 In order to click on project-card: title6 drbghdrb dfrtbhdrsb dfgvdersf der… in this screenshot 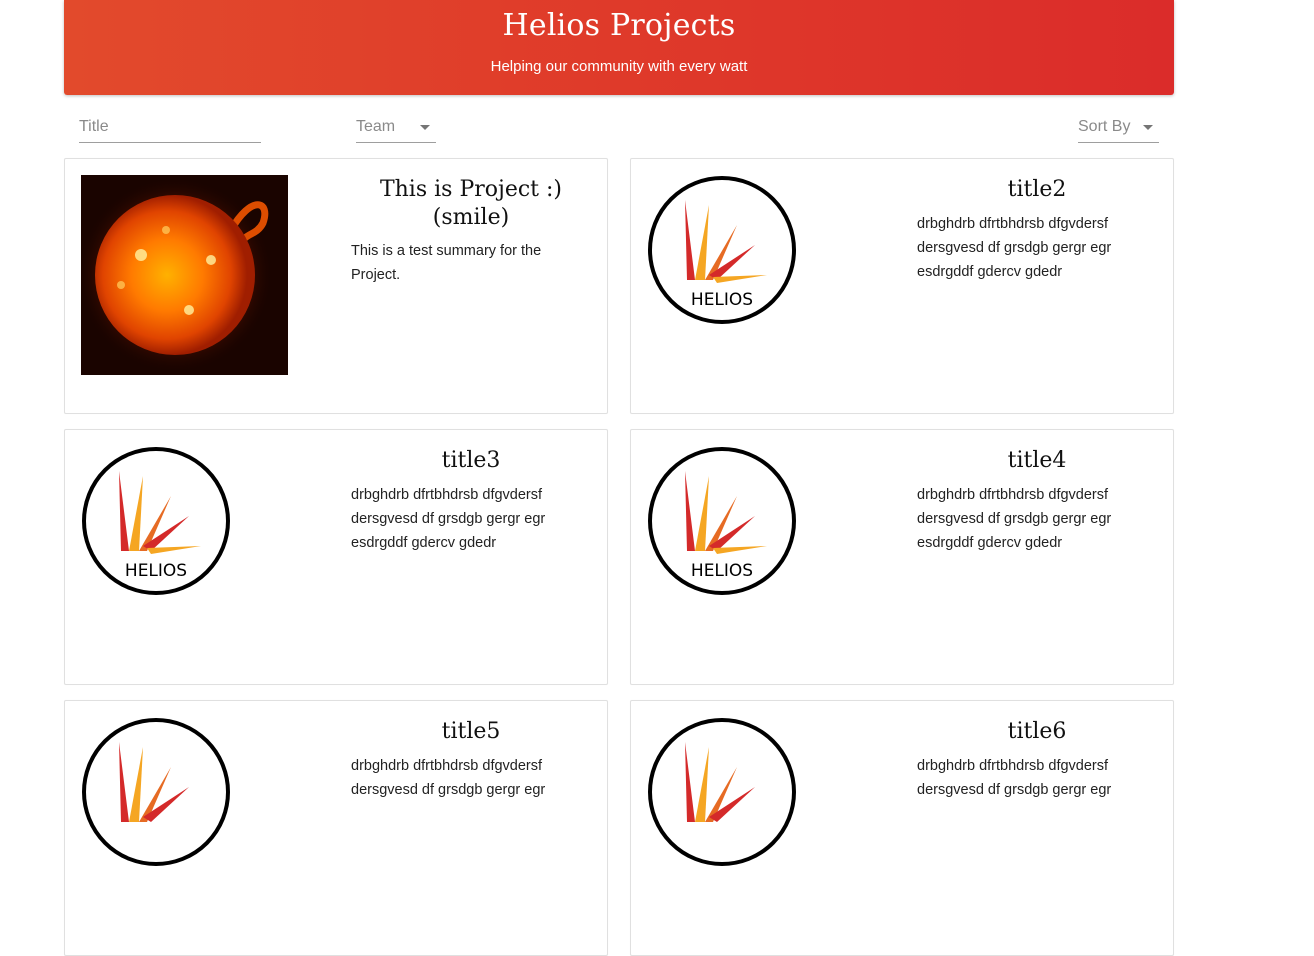, I will do `click(902, 828)`.